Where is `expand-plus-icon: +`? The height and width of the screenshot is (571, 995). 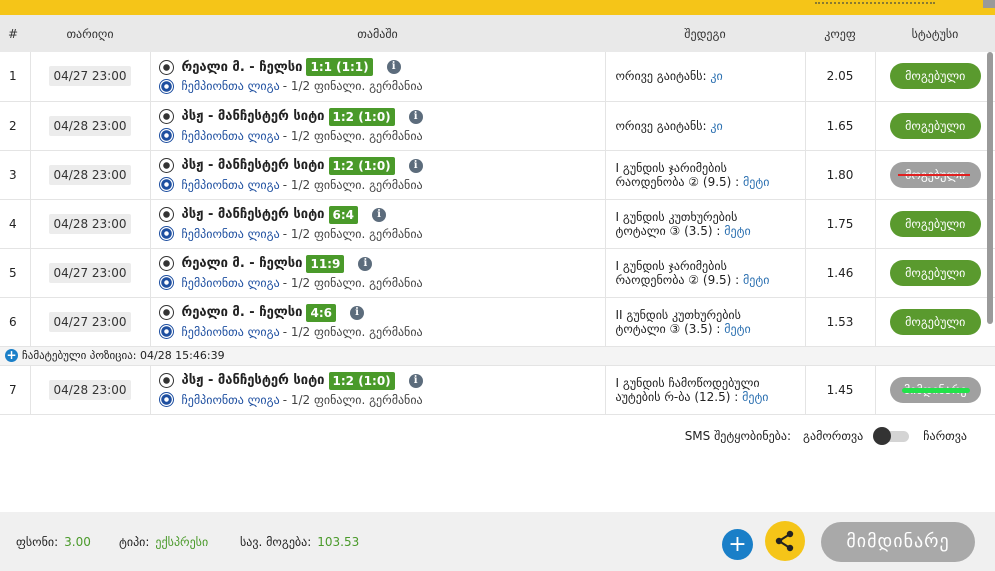 expand-plus-icon: + is located at coordinates (11, 356).